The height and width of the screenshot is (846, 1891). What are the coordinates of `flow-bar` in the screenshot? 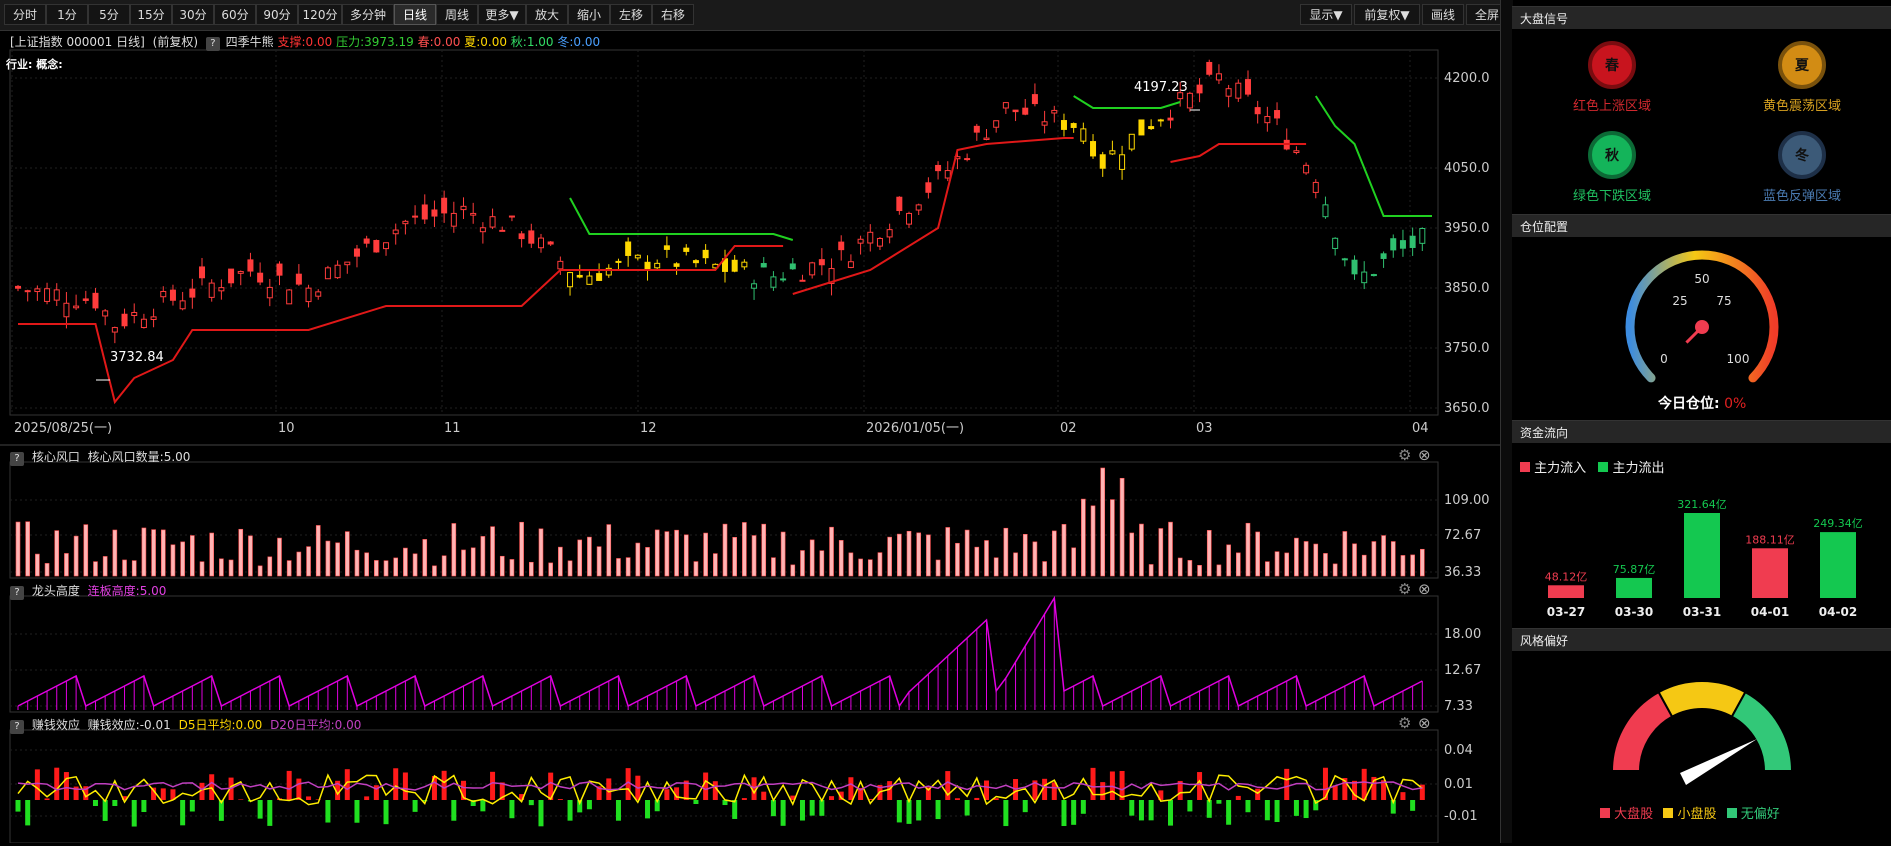 It's located at (1566, 591).